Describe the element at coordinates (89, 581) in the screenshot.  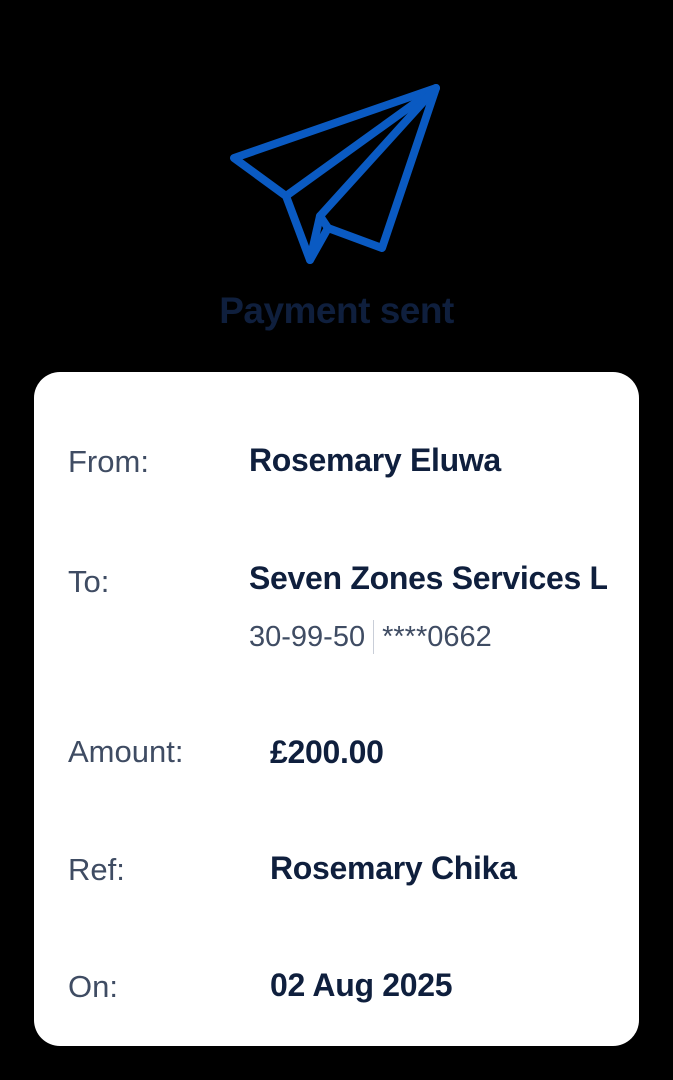
I see `to-label: To:` at that location.